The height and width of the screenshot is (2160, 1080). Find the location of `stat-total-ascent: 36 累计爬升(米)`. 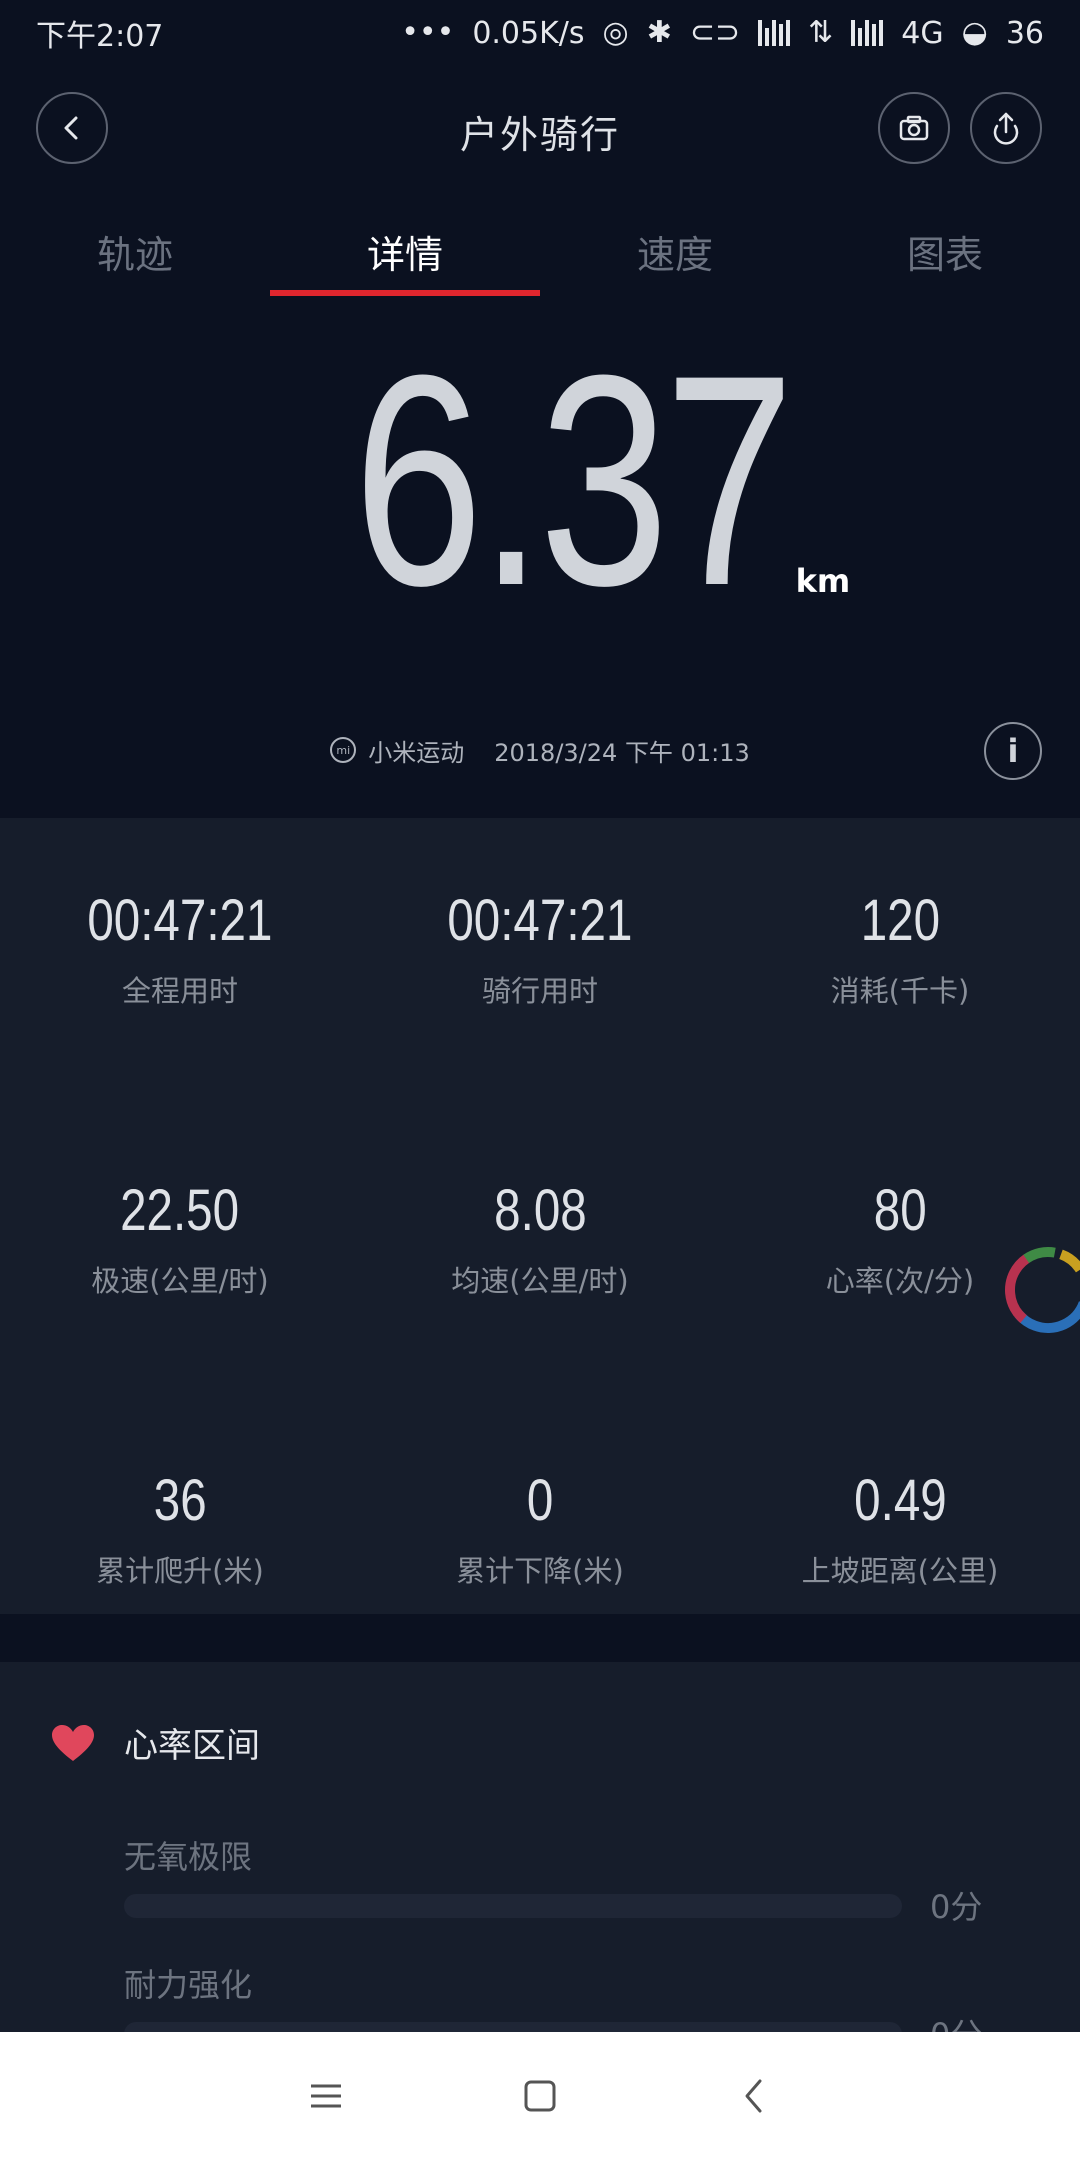

stat-total-ascent: 36 累计爬升(米) is located at coordinates (180, 1529).